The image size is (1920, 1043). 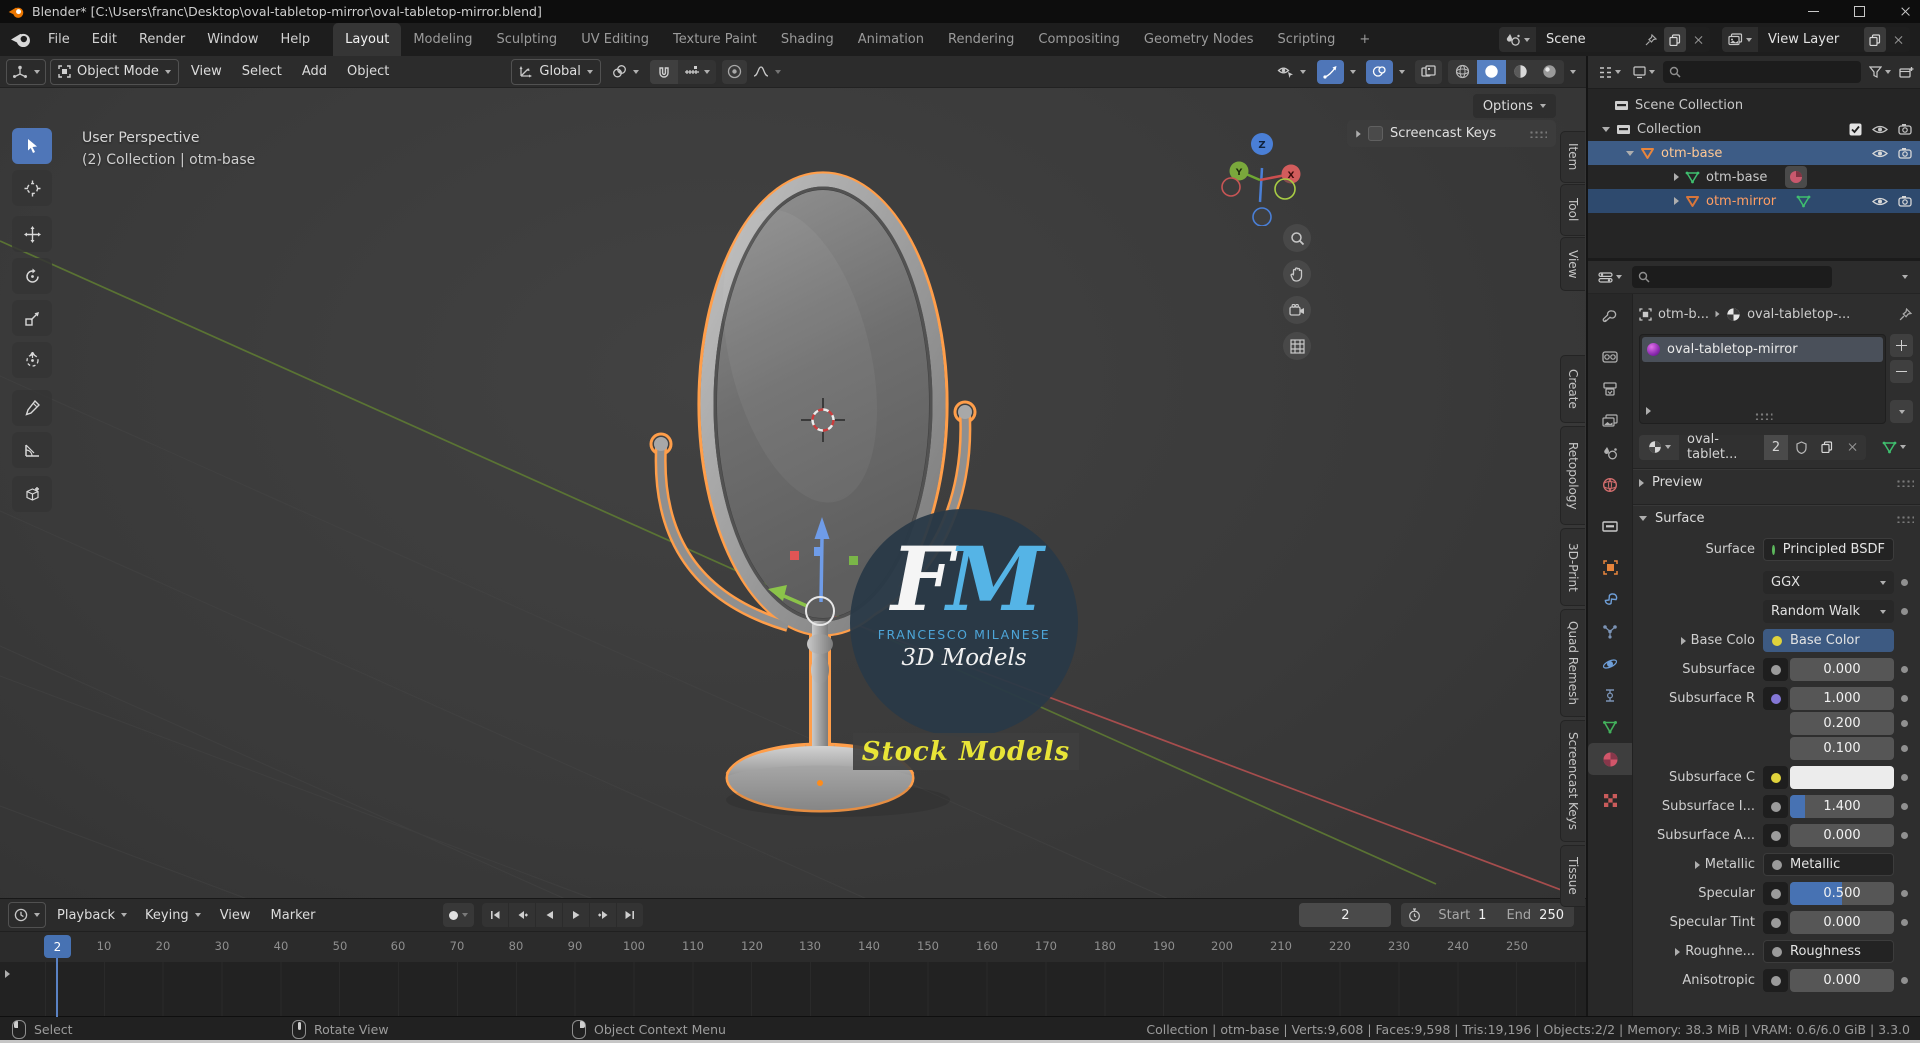 I want to click on outliner-row-scene-collection: Scene Collection, so click(x=1754, y=105).